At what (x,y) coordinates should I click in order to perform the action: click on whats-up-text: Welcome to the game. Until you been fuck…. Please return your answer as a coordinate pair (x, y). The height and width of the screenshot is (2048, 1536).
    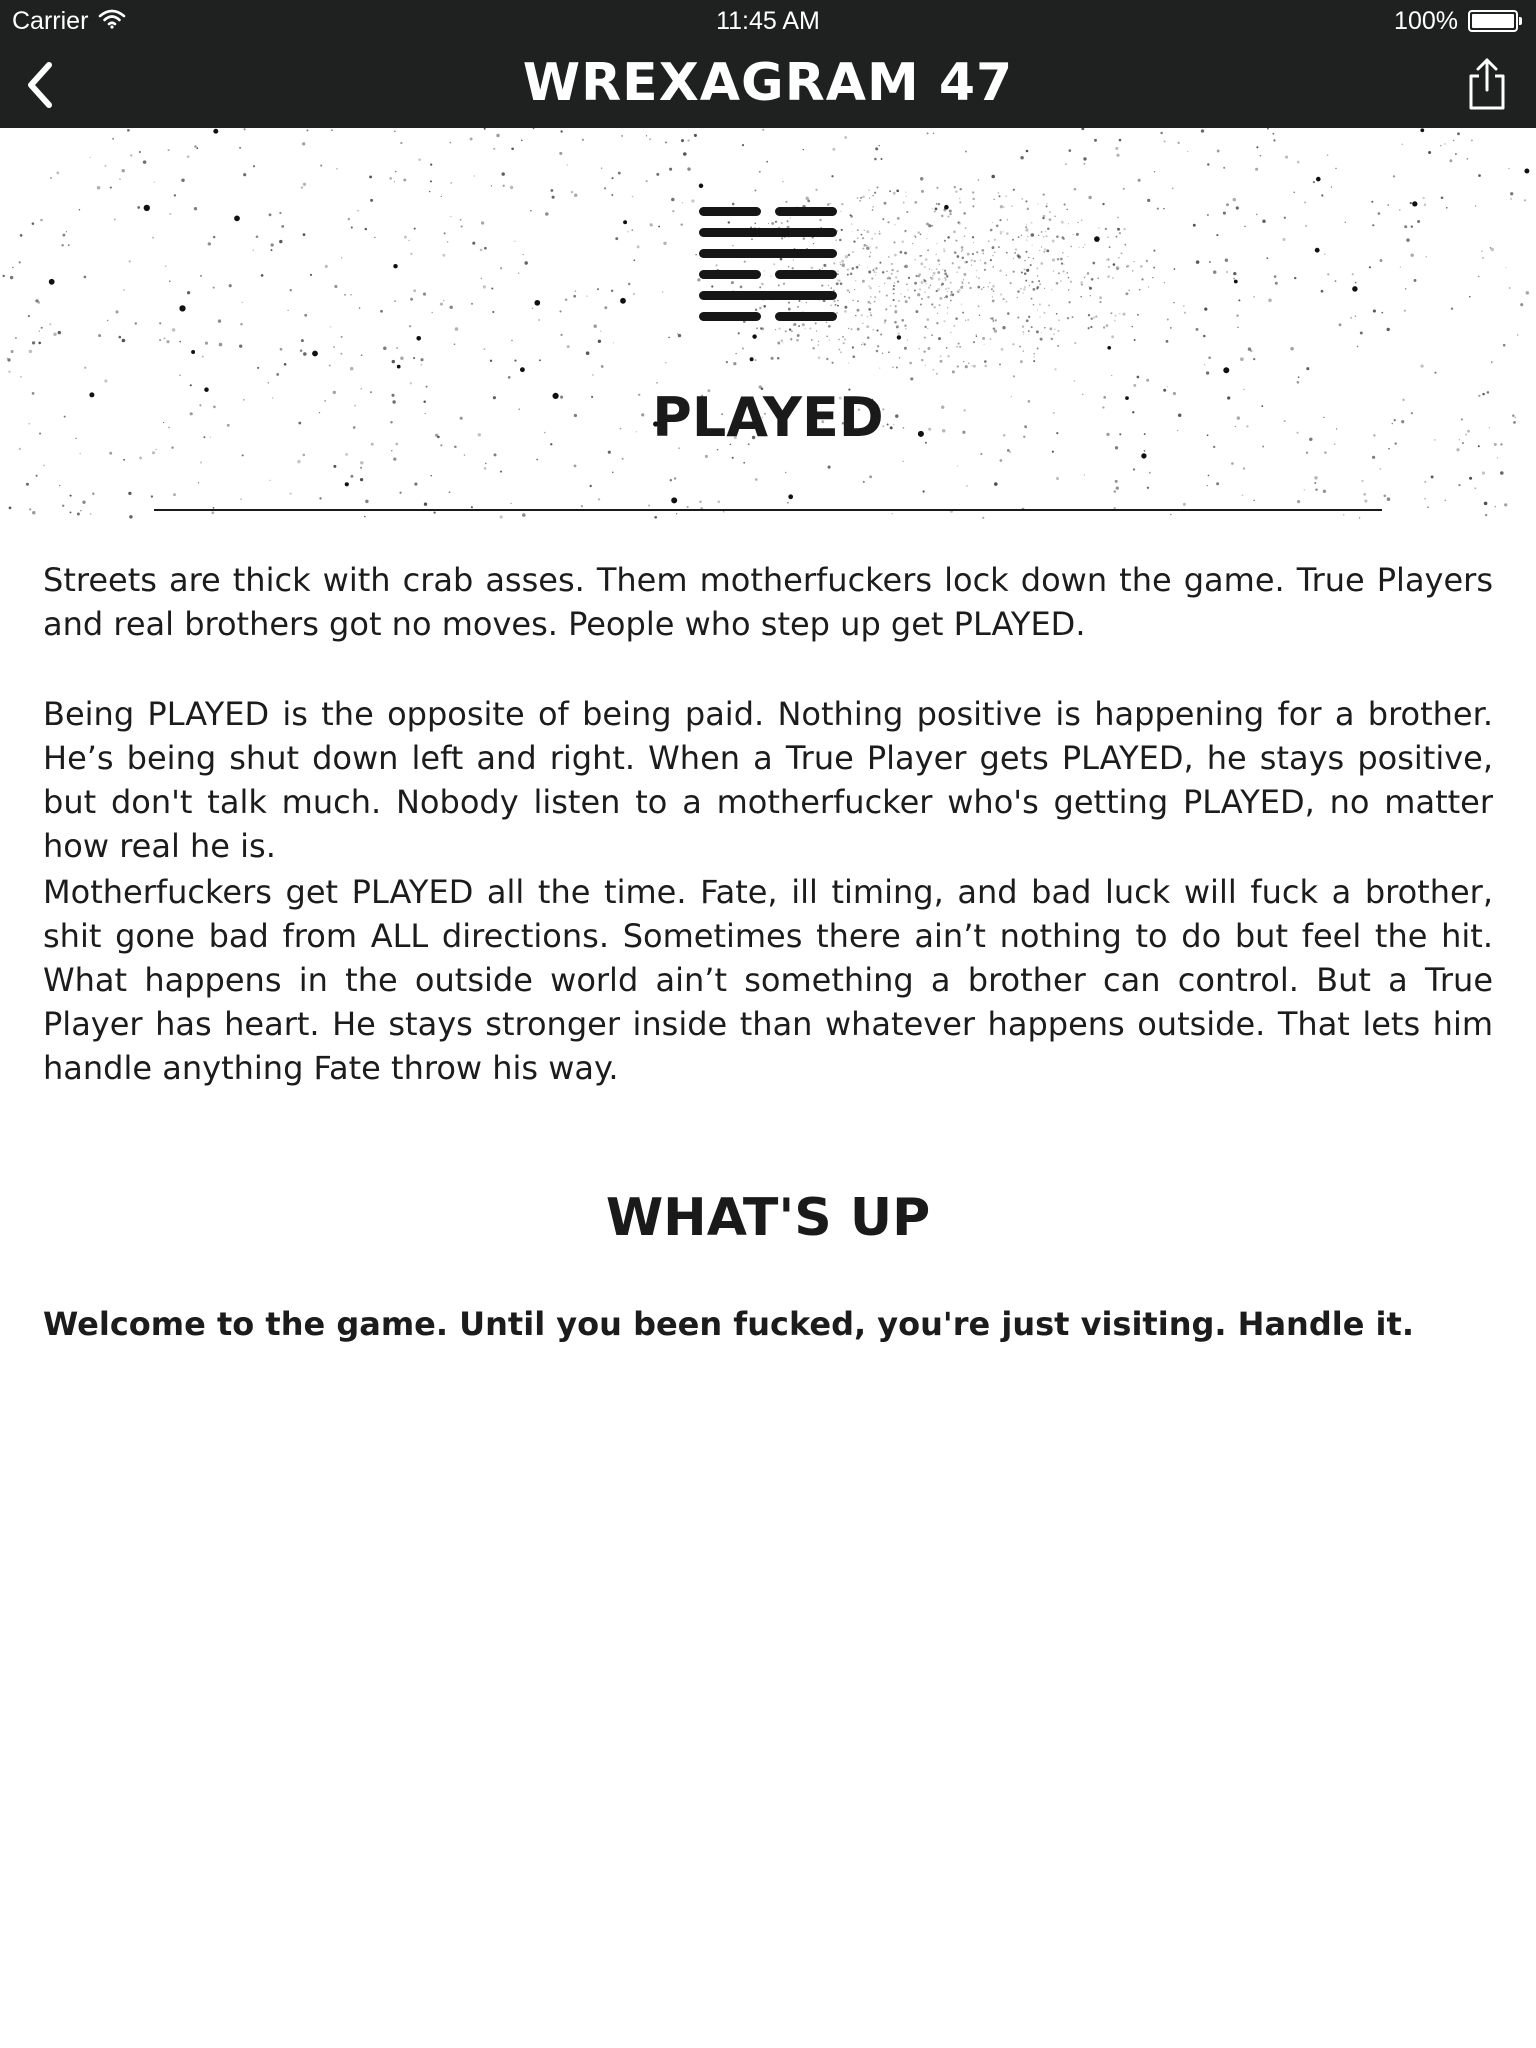
    Looking at the image, I should click on (728, 1324).